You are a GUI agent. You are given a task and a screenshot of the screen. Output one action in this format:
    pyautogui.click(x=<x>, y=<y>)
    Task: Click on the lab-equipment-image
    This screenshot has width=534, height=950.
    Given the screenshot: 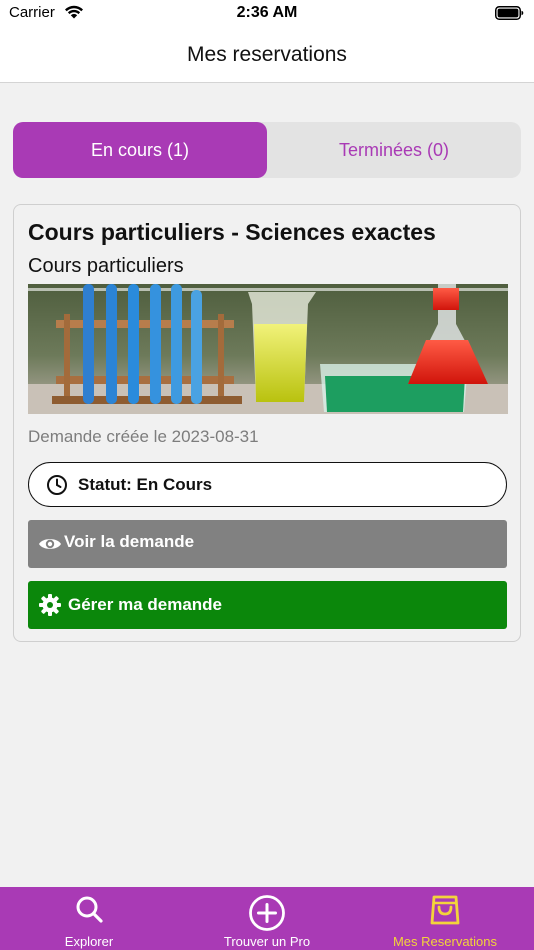 What is the action you would take?
    pyautogui.click(x=268, y=349)
    